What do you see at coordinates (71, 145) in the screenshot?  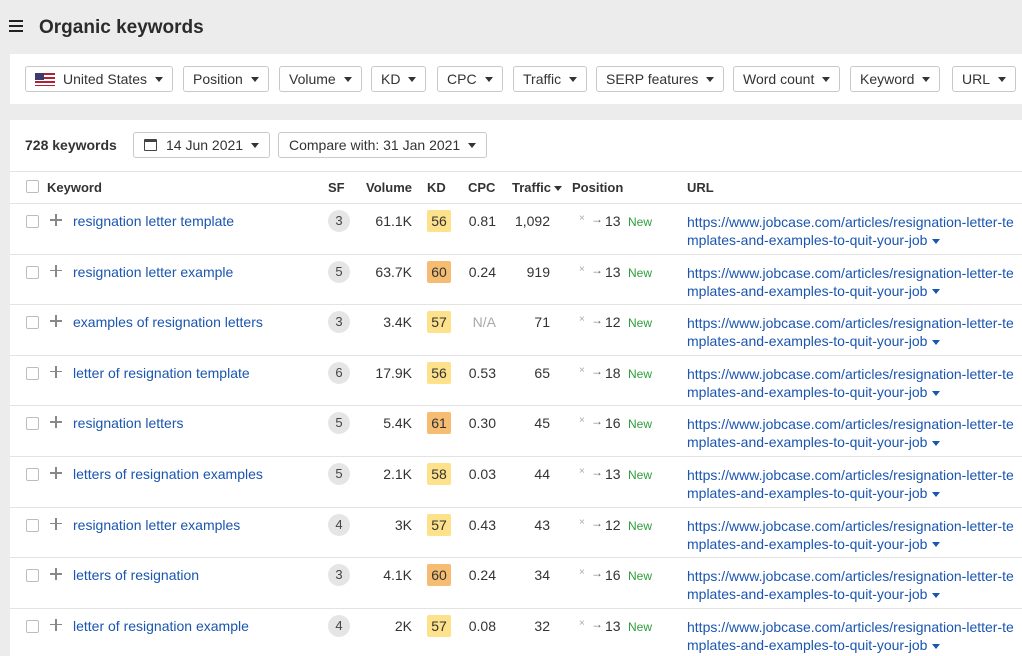 I see `keyword-count: 728 keywords` at bounding box center [71, 145].